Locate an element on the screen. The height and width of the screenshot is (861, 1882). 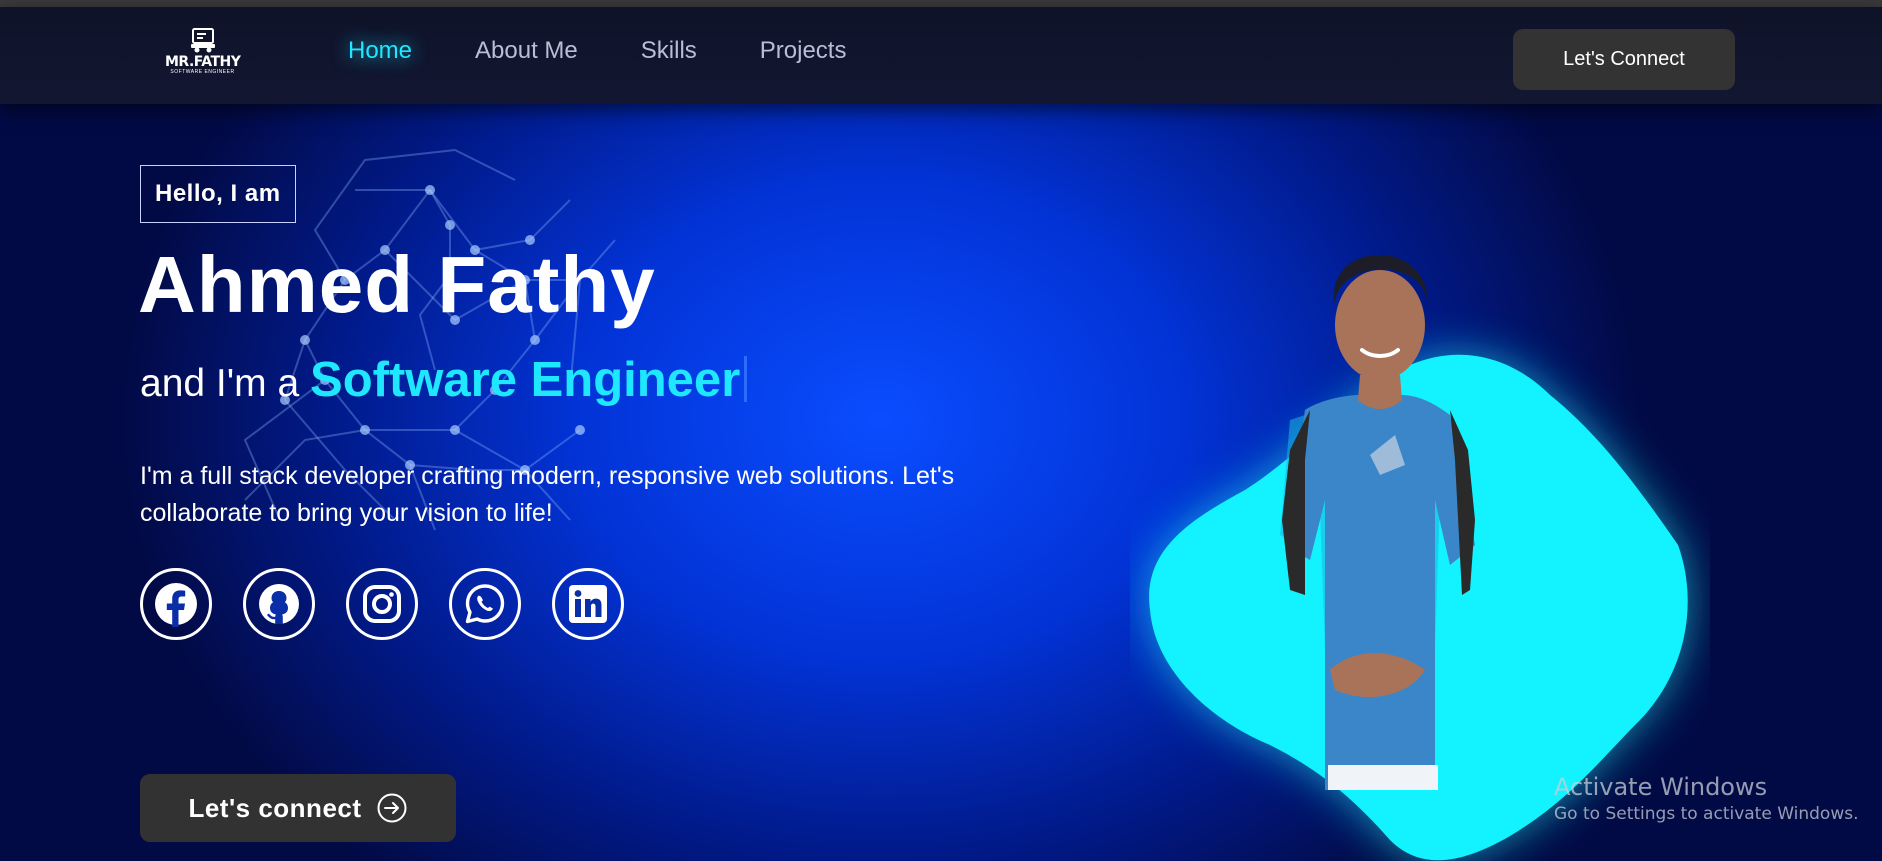
logo-mark-icon is located at coordinates (202, 40).